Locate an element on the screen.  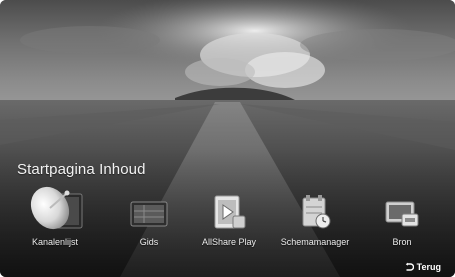
satellite-dish-icon is located at coordinates (56, 208).